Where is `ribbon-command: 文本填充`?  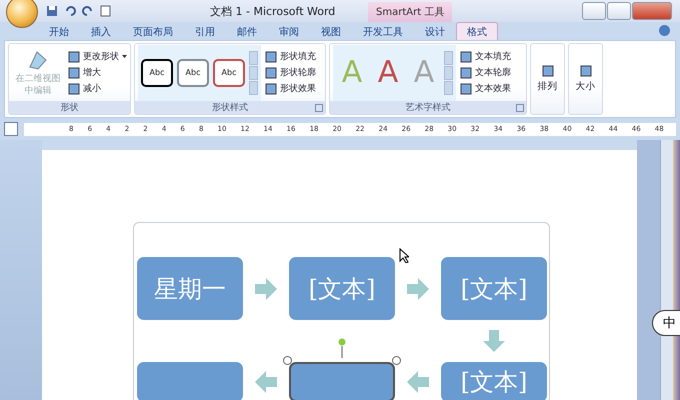 ribbon-command: 文本填充 is located at coordinates (485, 56).